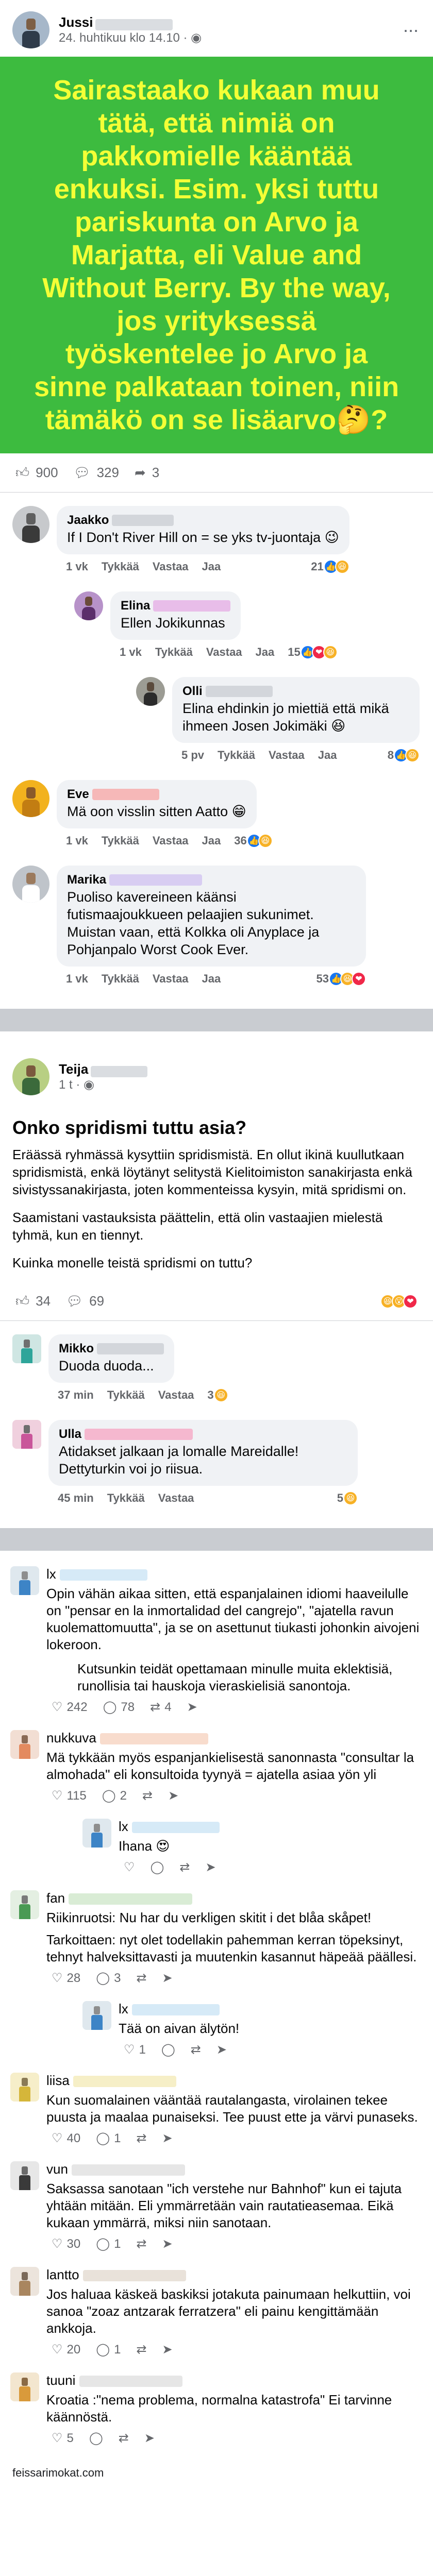 This screenshot has width=433, height=2576. I want to click on comment-author: fan, so click(55, 1898).